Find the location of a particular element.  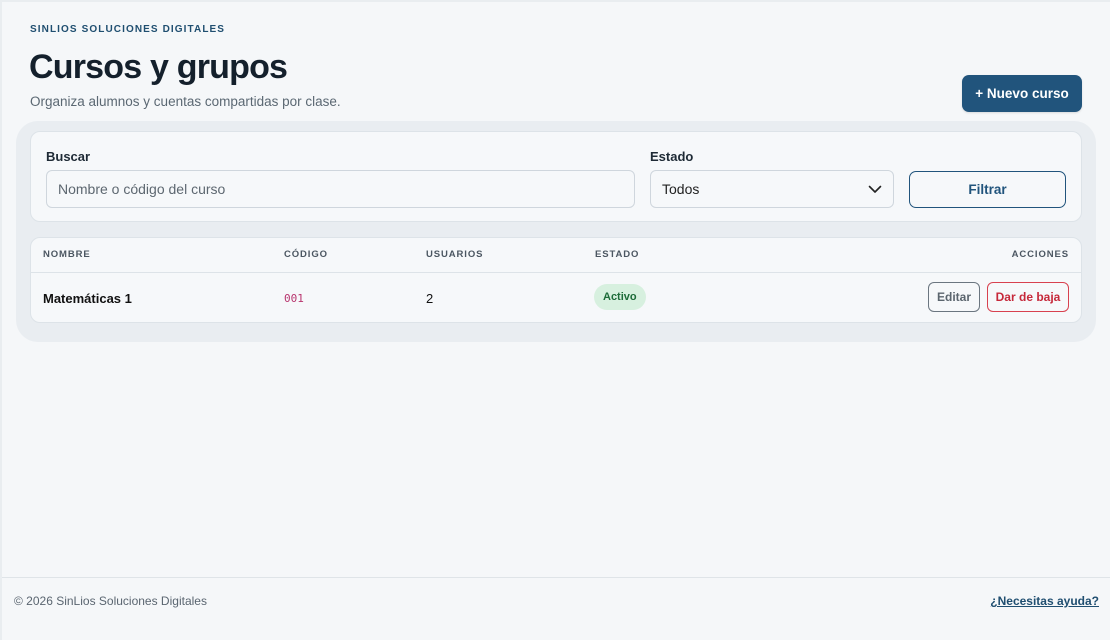

course-name: Matemáticas 1 is located at coordinates (87, 298).